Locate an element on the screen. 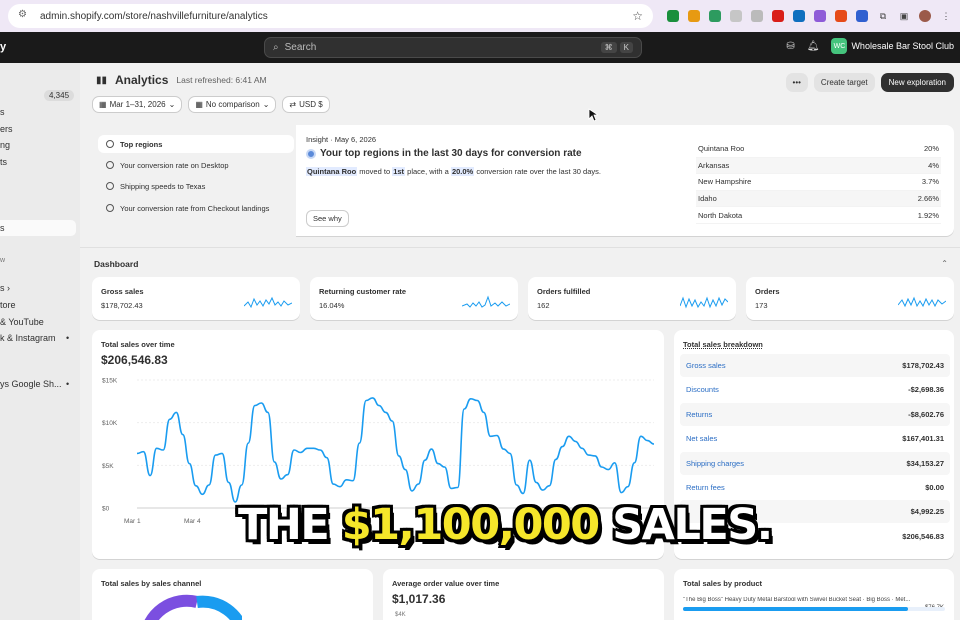  breakdown-value: -$2,698.36 is located at coordinates (926, 390).